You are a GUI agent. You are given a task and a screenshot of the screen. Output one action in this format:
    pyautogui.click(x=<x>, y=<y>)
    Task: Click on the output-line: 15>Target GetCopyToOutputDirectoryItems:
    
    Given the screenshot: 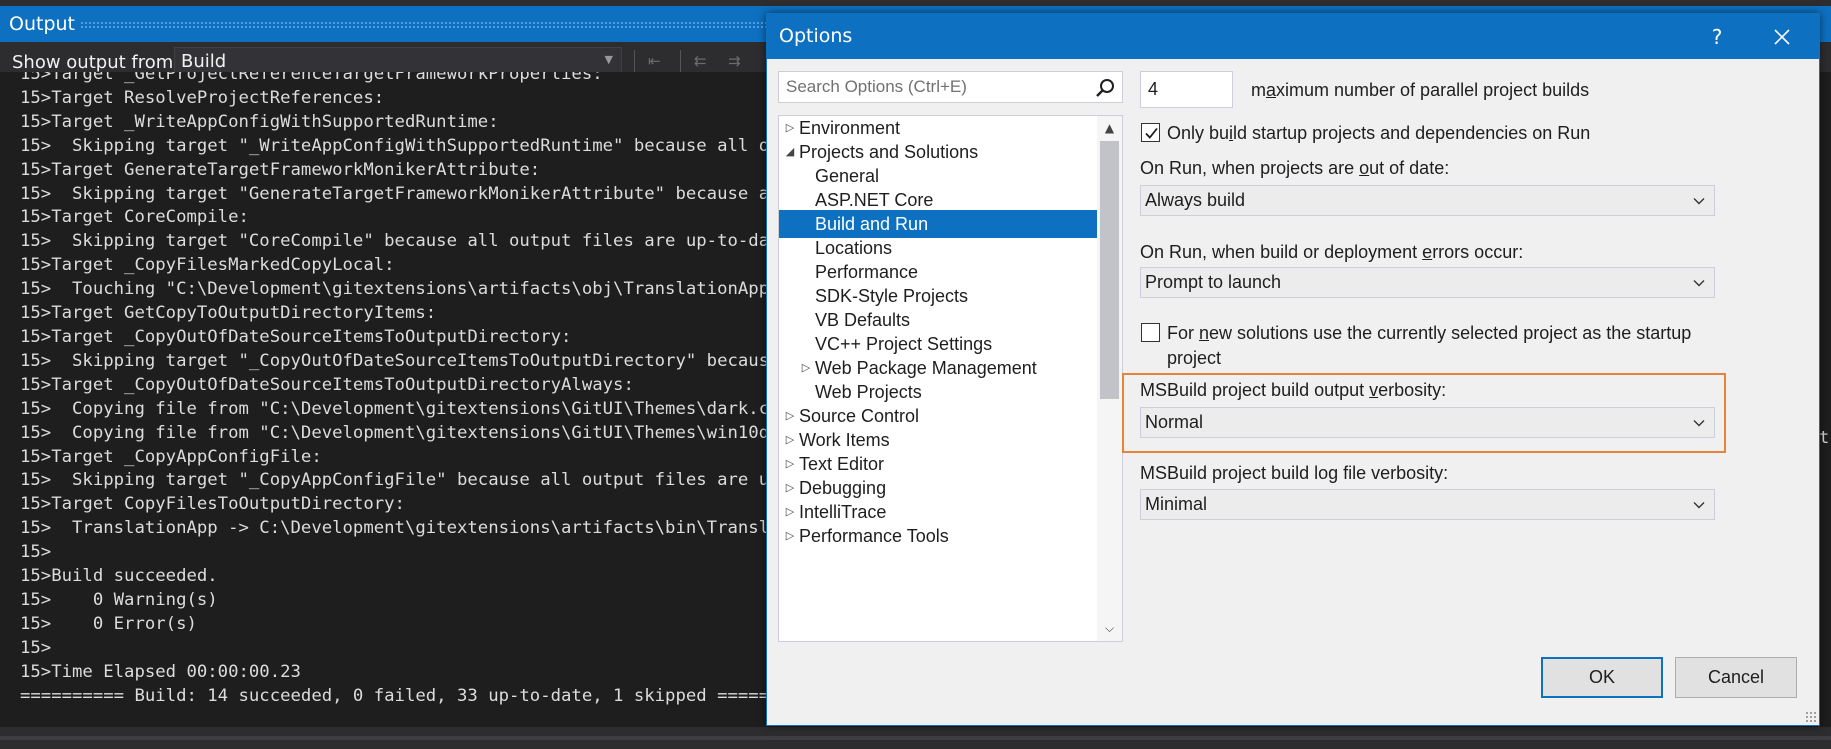 What is the action you would take?
    pyautogui.click(x=228, y=313)
    